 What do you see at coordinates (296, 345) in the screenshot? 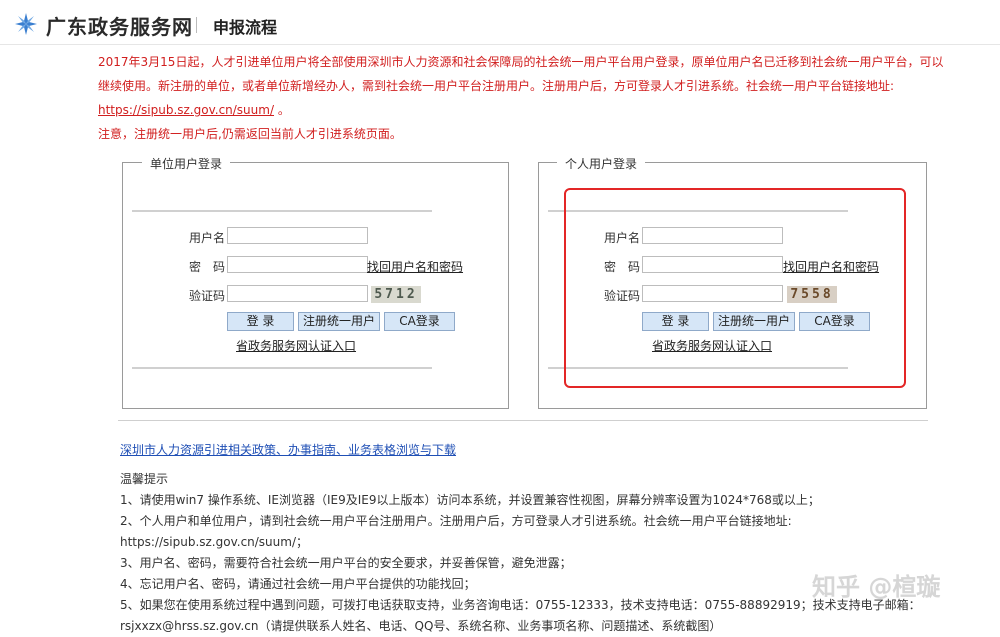
I see `unit-gov-auth-link: 省政务服务网认证入口` at bounding box center [296, 345].